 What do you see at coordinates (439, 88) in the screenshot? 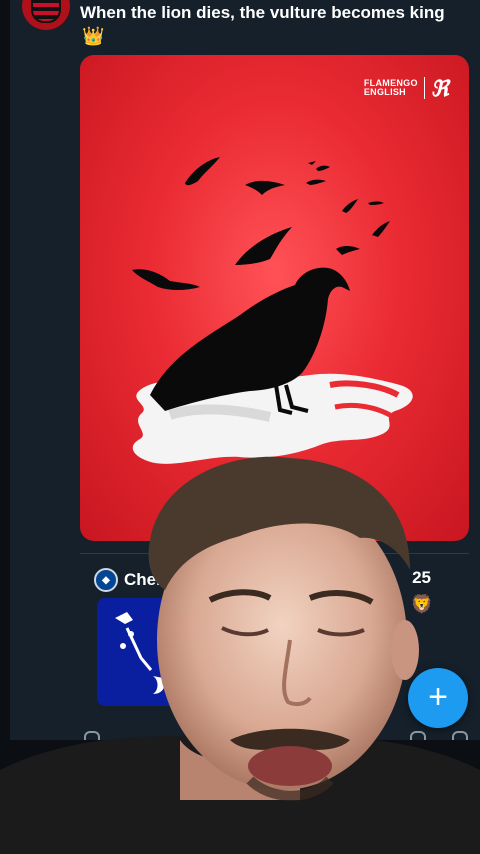
I see `crf-monogram-icon: ℜ` at bounding box center [439, 88].